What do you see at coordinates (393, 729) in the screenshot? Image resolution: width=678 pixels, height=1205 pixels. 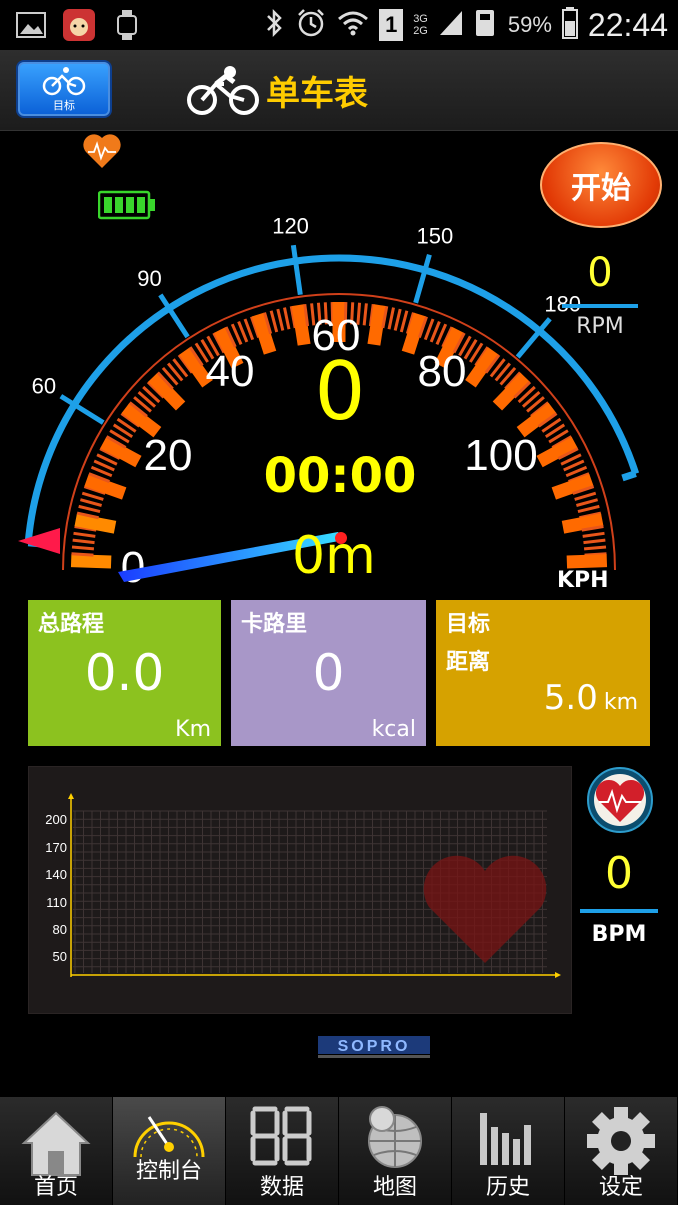 I see `calories-unit: kcal` at bounding box center [393, 729].